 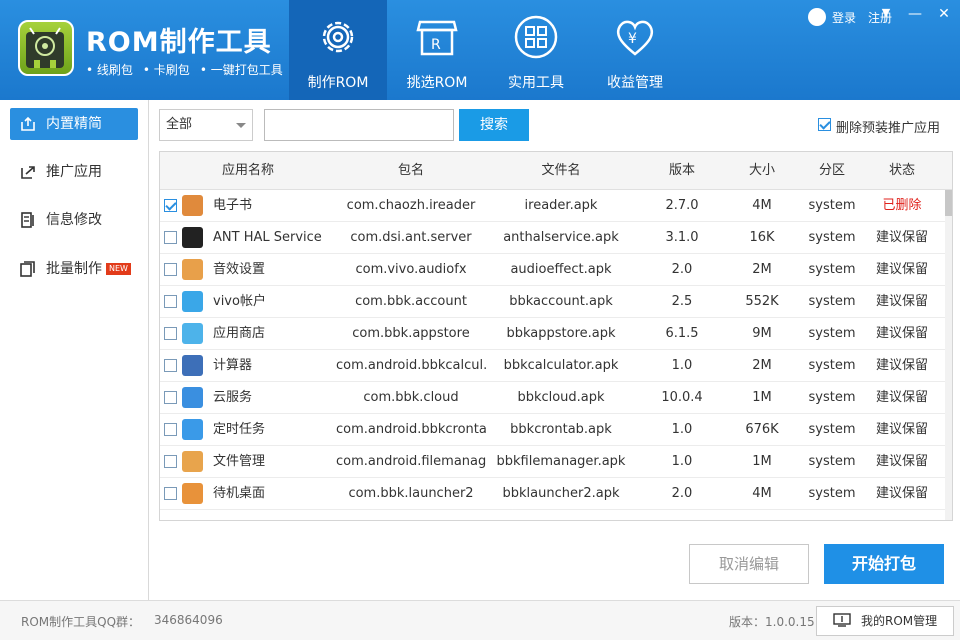 I want to click on col-header-file: 文件名, so click(x=561, y=170).